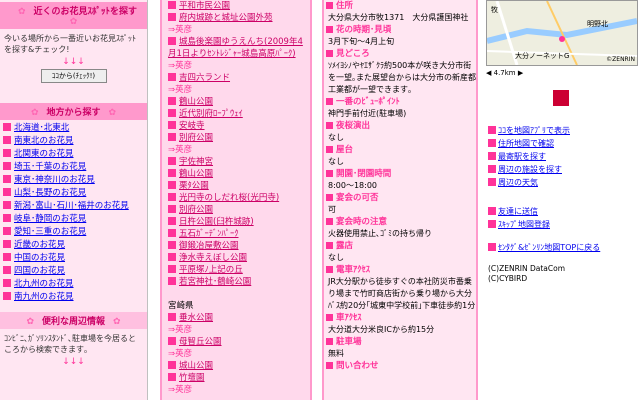 The height and width of the screenshot is (400, 640). I want to click on region-item: 北海道･北東北, so click(75, 128).